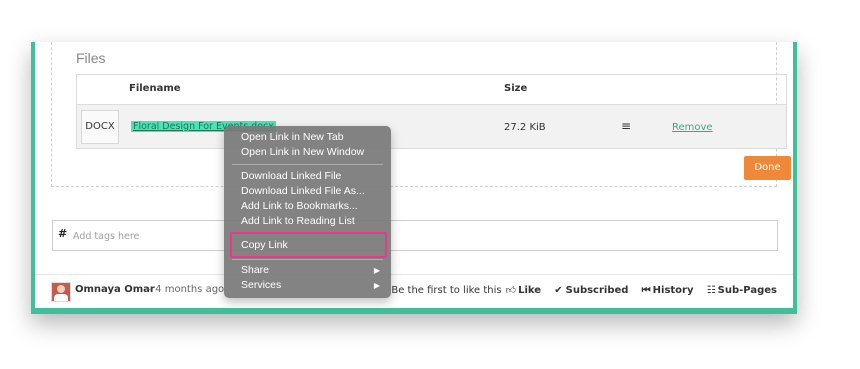 The width and height of the screenshot is (860, 369). I want to click on sitemap-icon: ☷, so click(711, 290).